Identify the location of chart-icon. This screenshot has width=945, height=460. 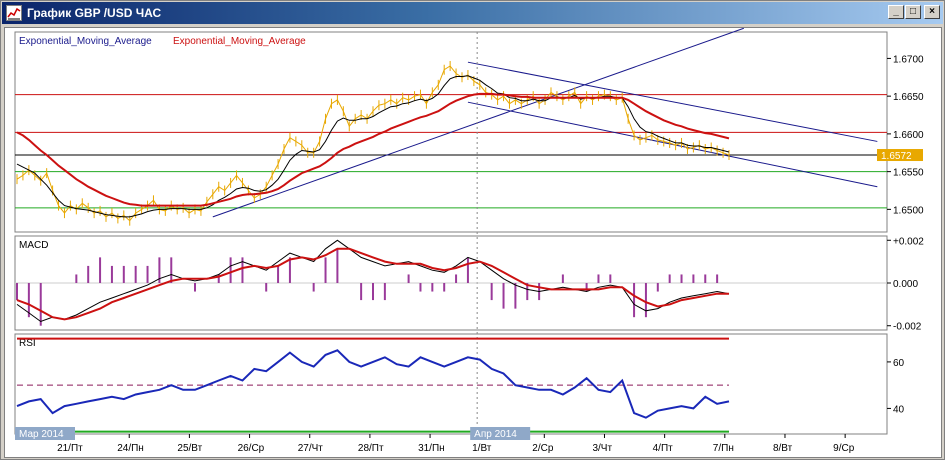
(14, 13).